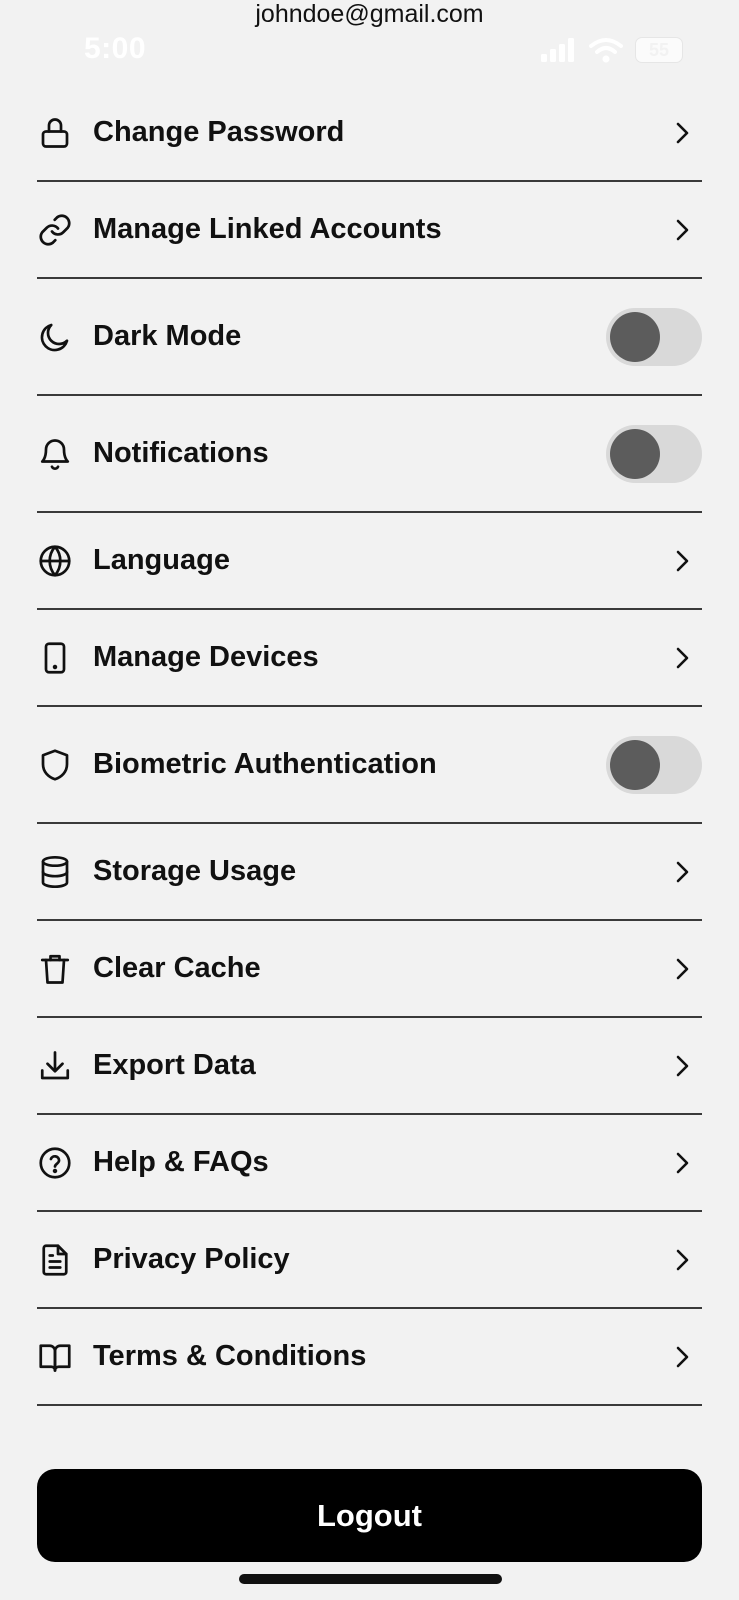 The image size is (739, 1600). What do you see at coordinates (55, 1066) in the screenshot?
I see `download-icon` at bounding box center [55, 1066].